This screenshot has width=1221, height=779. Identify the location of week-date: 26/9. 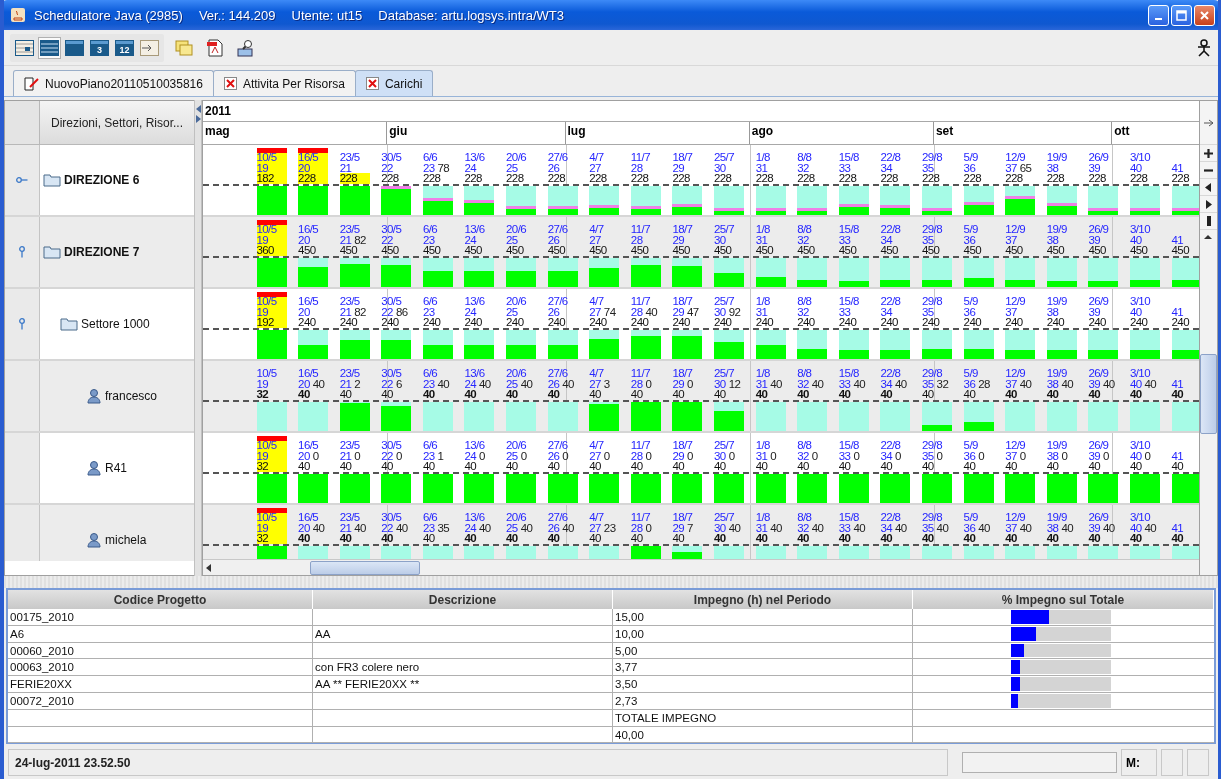
(1099, 373).